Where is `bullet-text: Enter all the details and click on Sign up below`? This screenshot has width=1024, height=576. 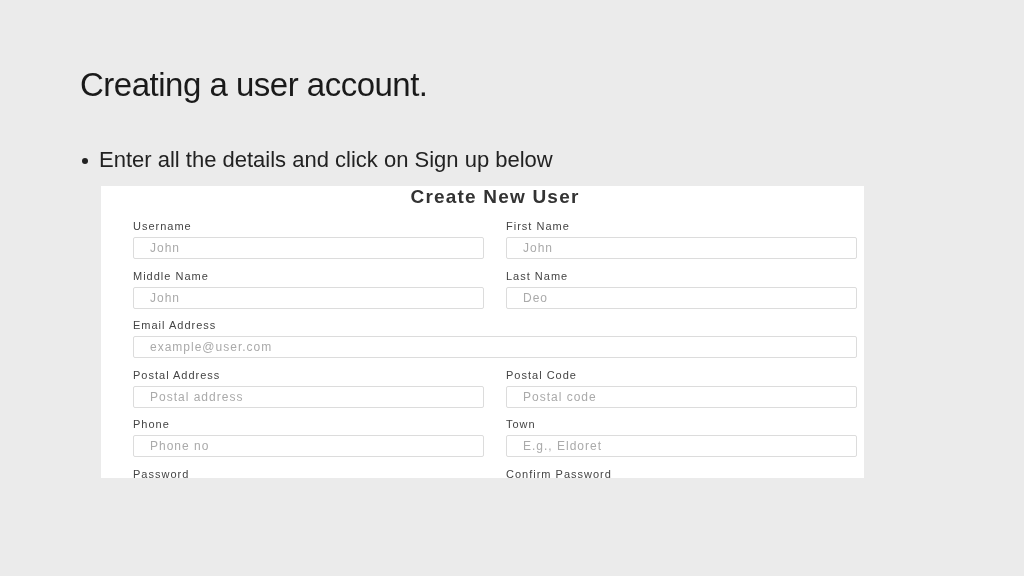 bullet-text: Enter all the details and click on Sign up below is located at coordinates (326, 160).